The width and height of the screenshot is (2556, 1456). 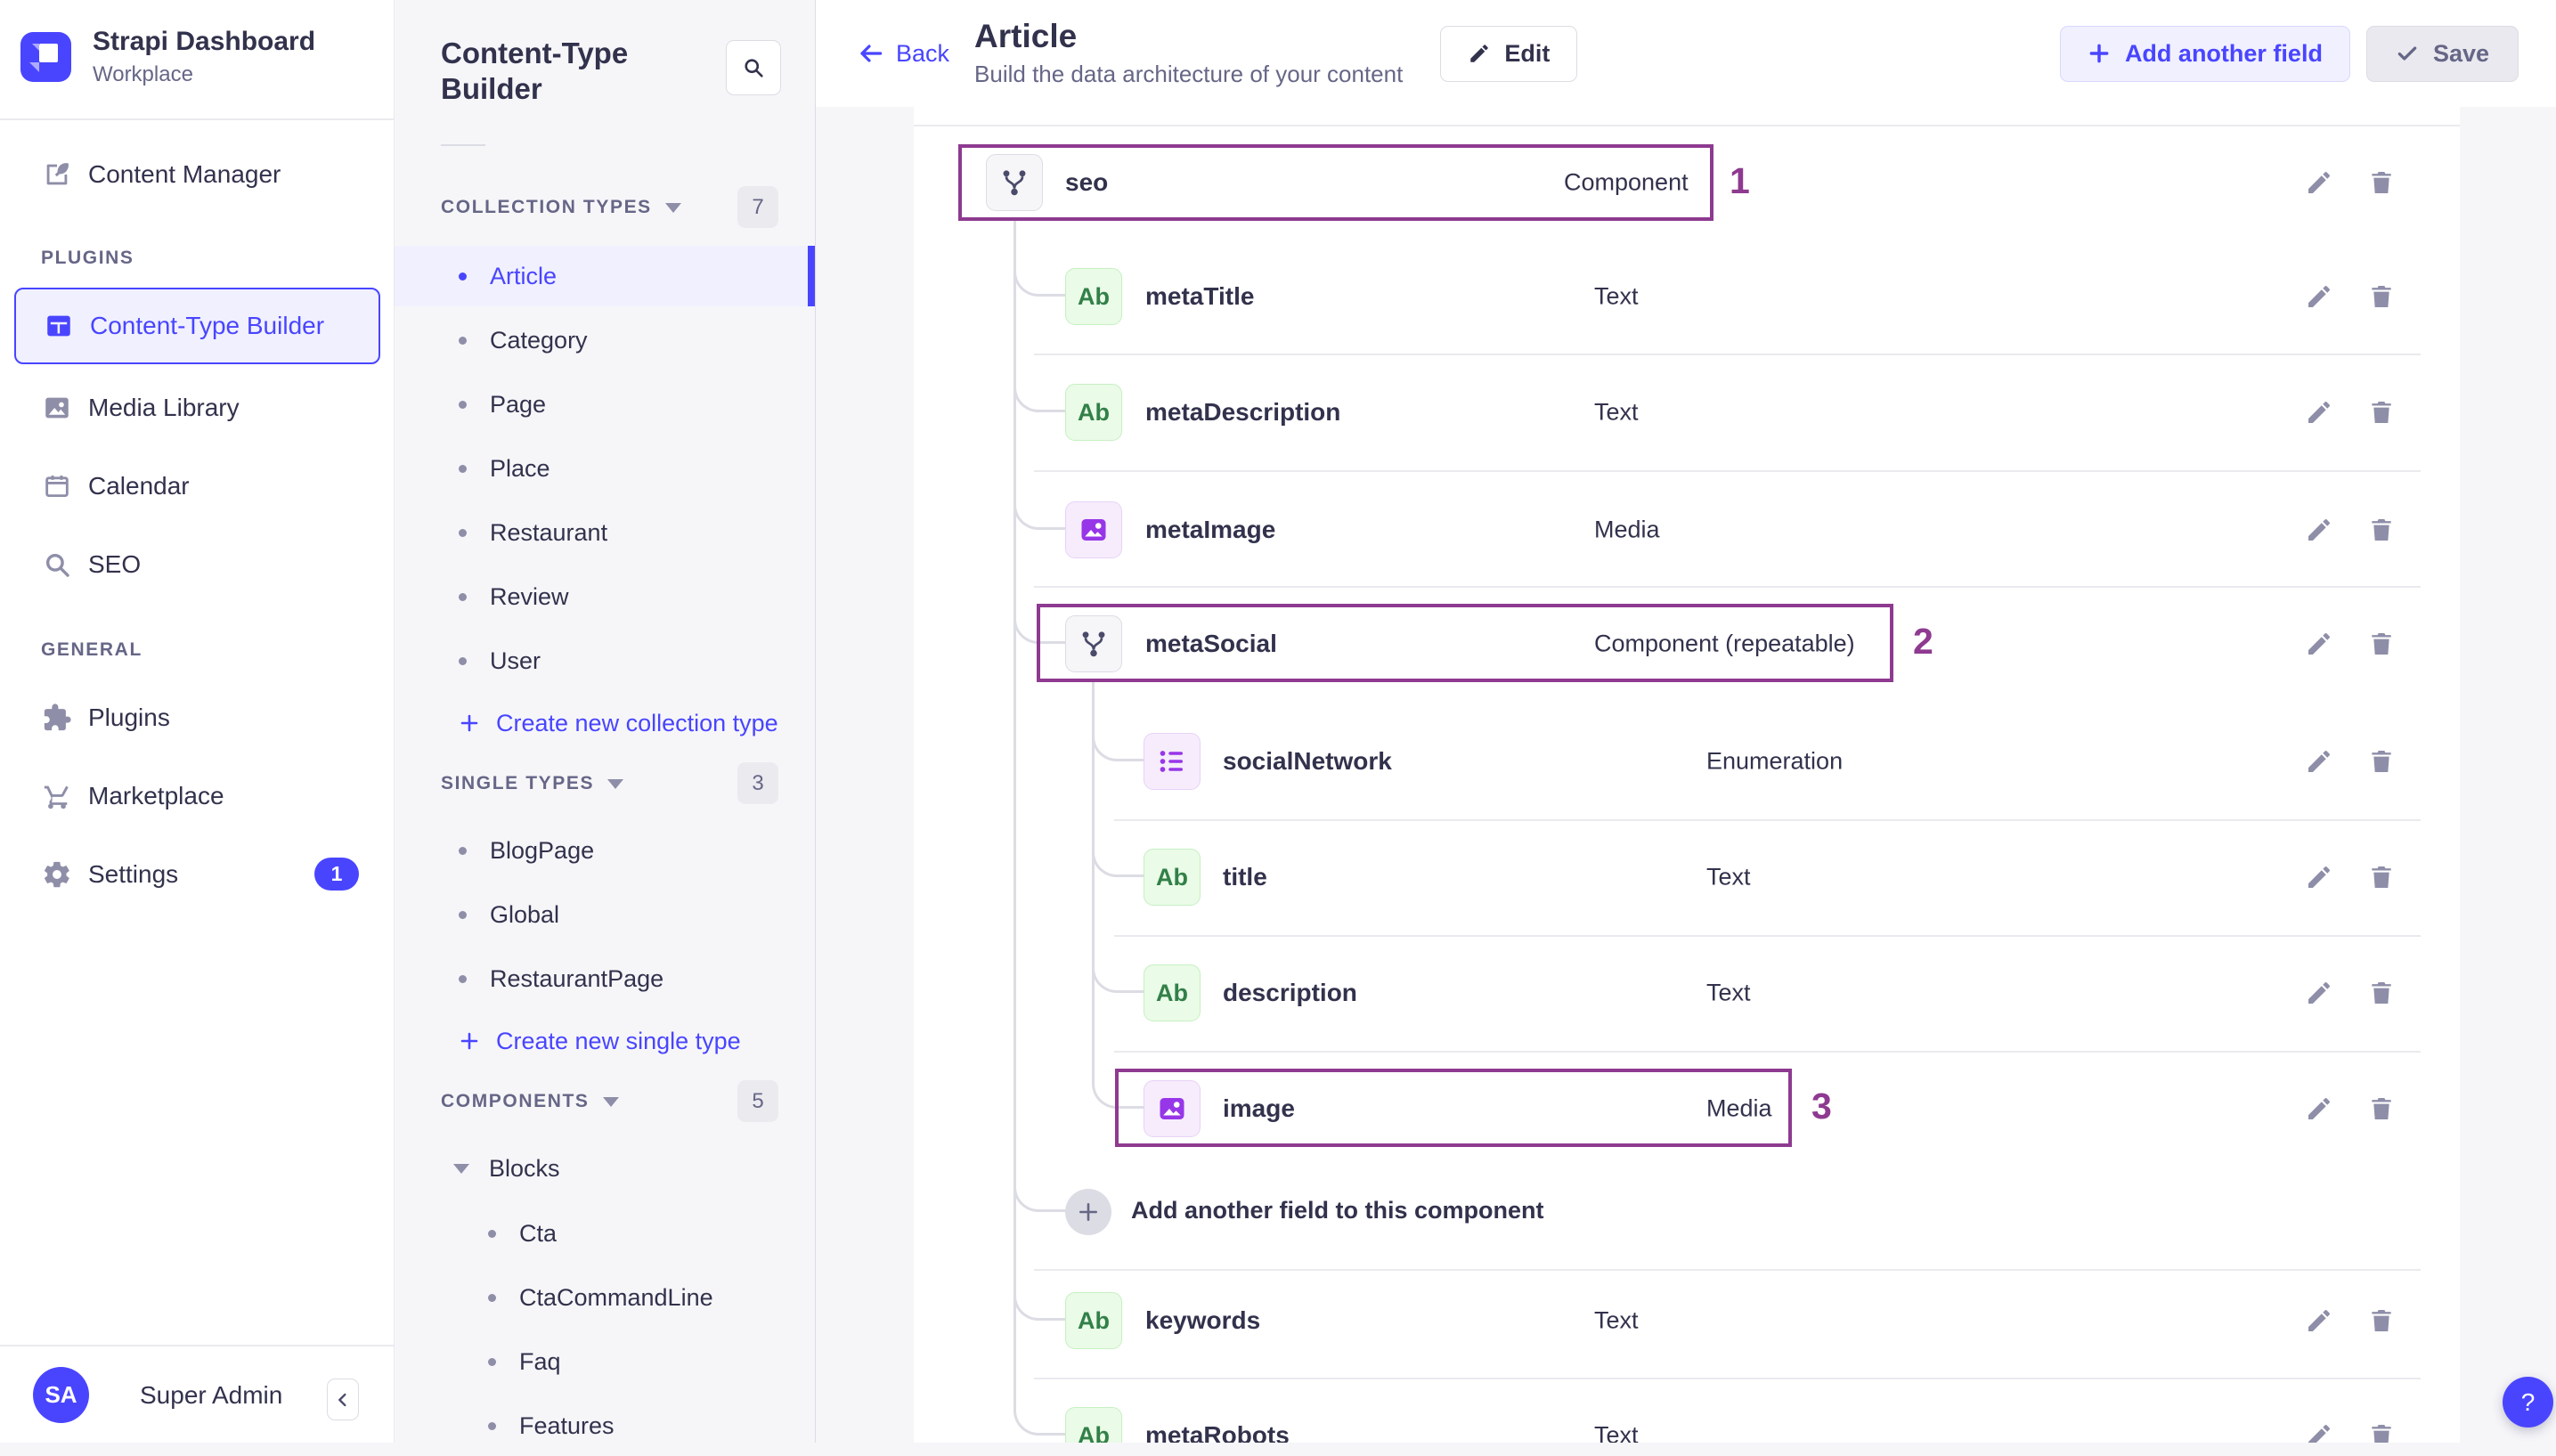 I want to click on sidebar-item-plugins: Plugins, so click(x=197, y=717).